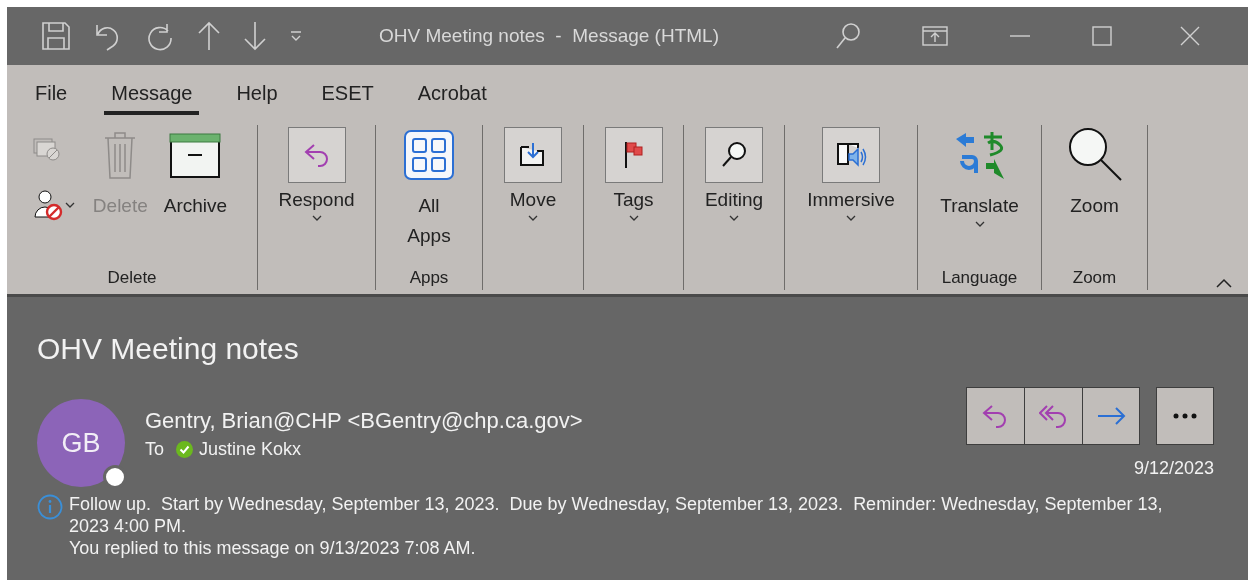 Image resolution: width=1248 pixels, height=580 pixels. Describe the element at coordinates (1020, 36) in the screenshot. I see `minimize-icon` at that location.